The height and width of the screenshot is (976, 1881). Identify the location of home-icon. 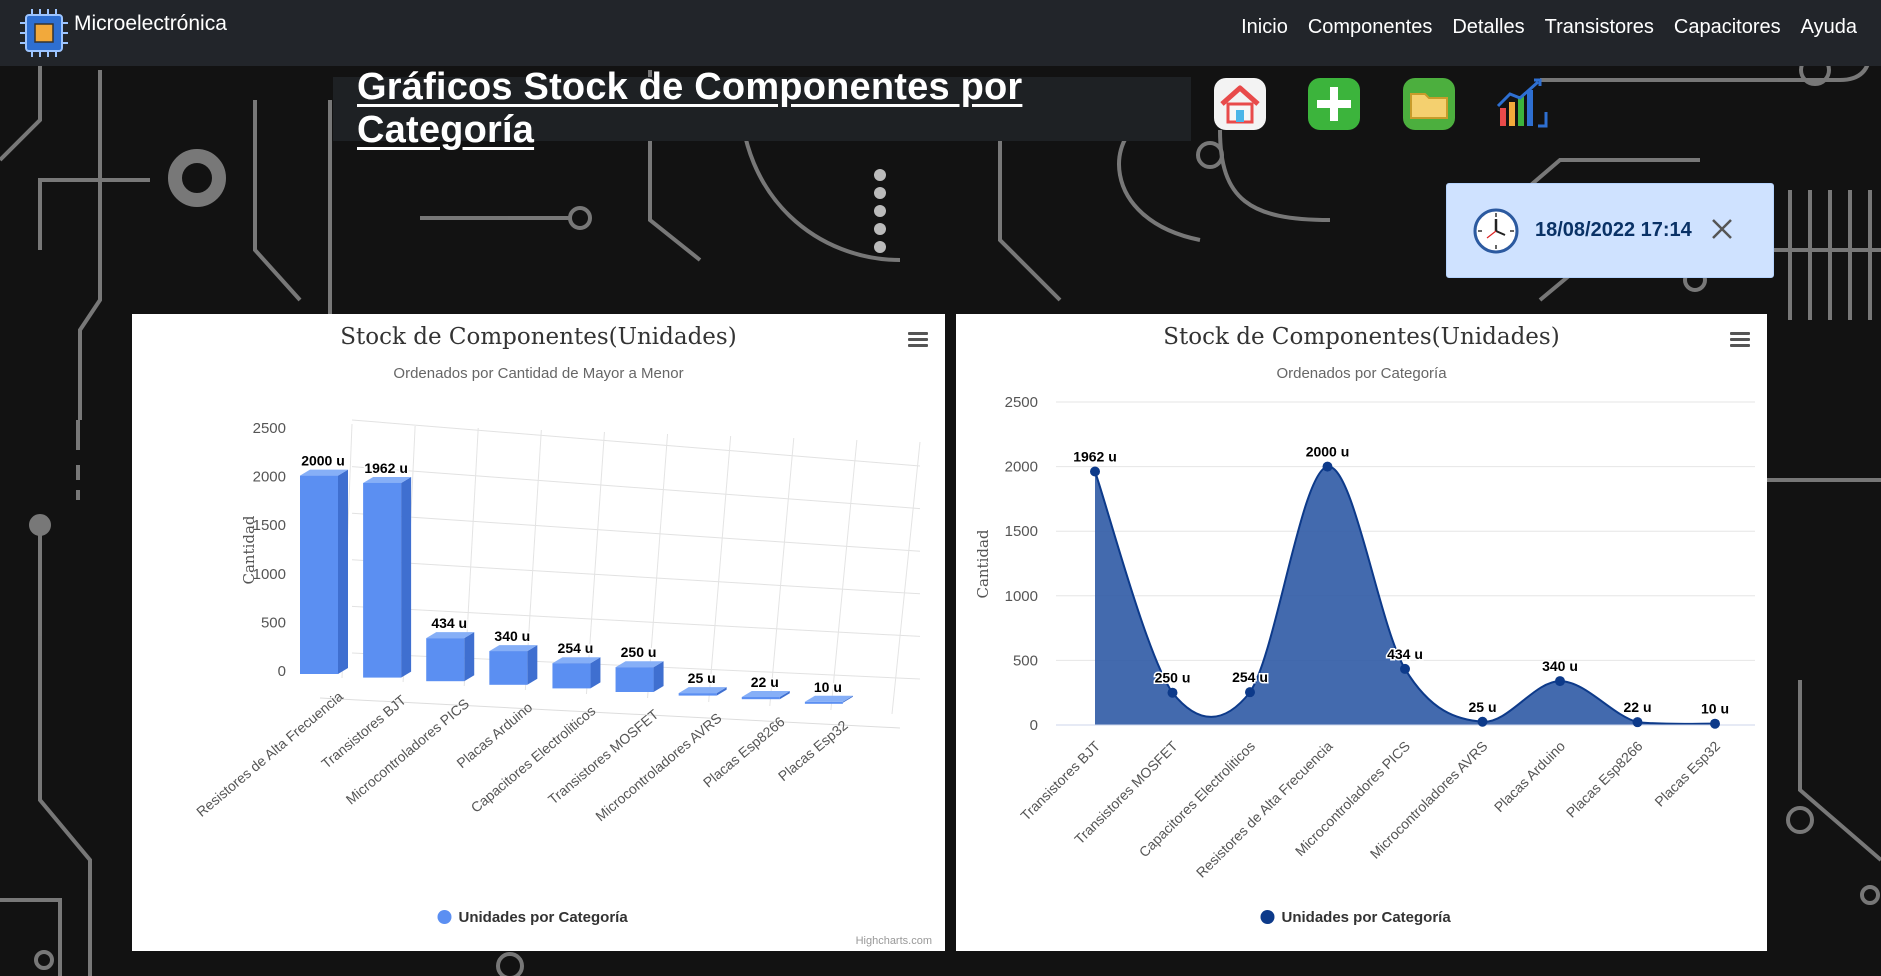
(1240, 104).